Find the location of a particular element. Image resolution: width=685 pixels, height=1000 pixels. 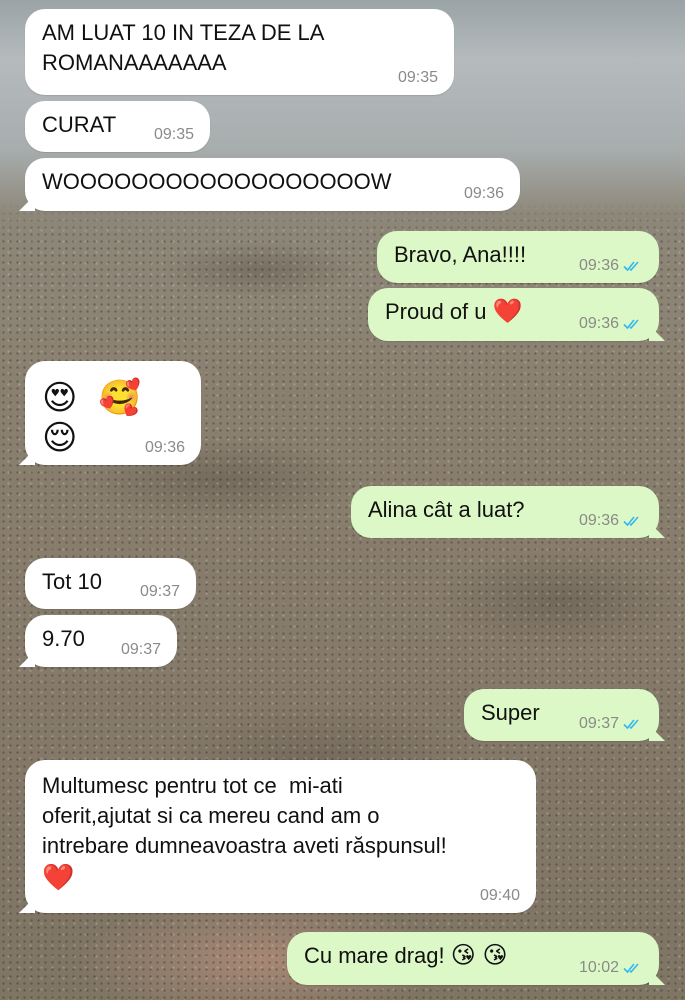

message-text: AM LUAT 10 IN TEZA DE LA ROMANAAAAAAA is located at coordinates (183, 47).